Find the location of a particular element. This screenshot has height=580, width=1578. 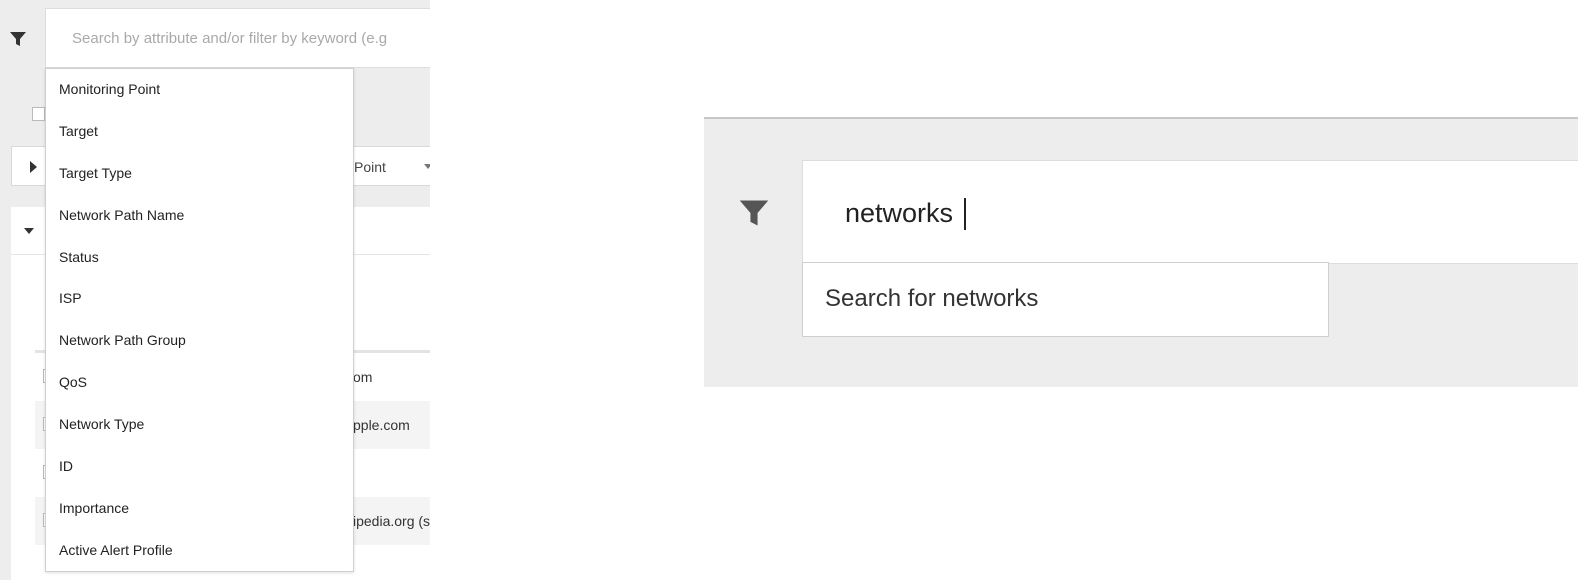

search-suggestion: Search for networks is located at coordinates (1065, 299).